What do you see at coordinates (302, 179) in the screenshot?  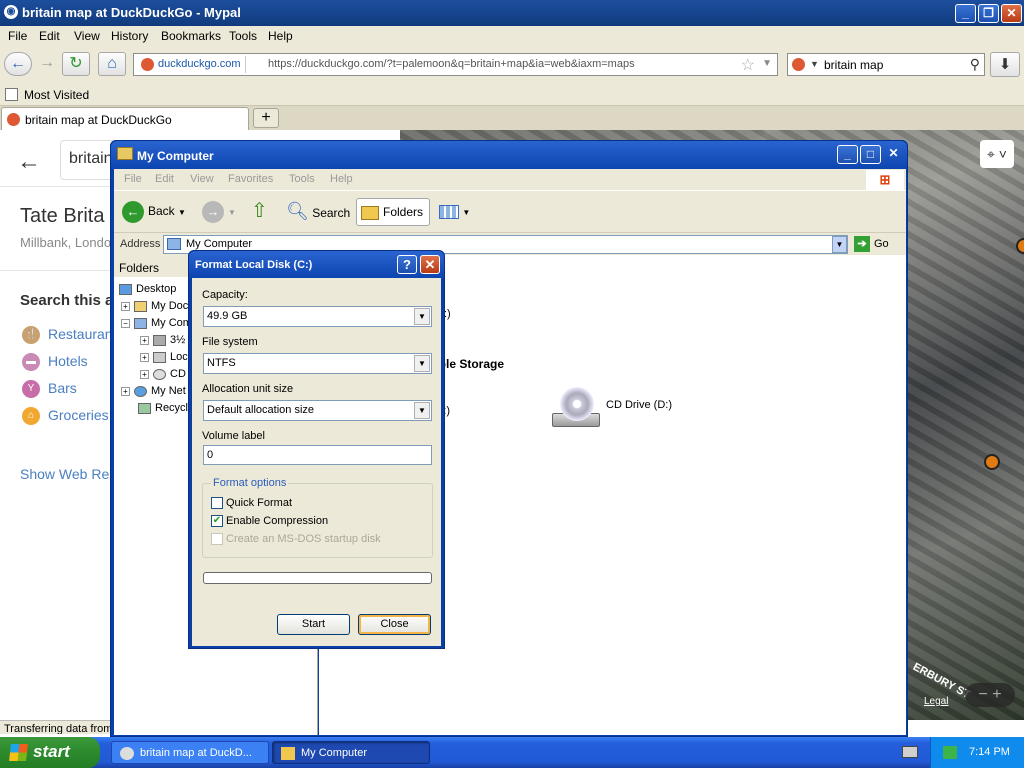 I see `ex-menu-tools: Tools` at bounding box center [302, 179].